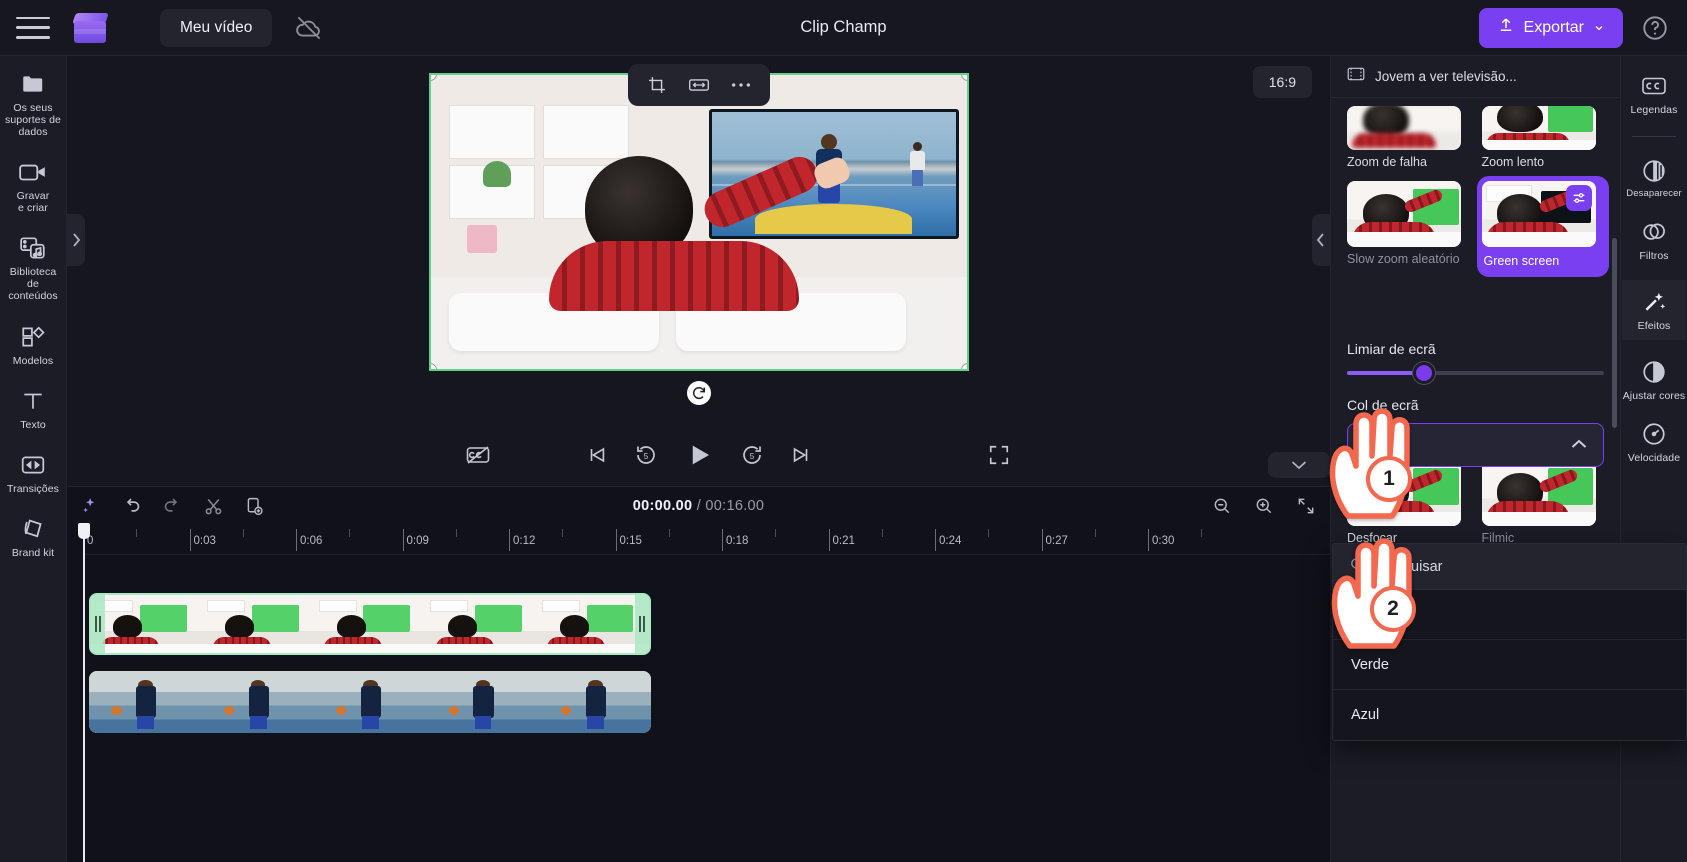 The width and height of the screenshot is (1687, 862). I want to click on sidebar-item-label: Biblioteca de conteúdos, so click(33, 284).